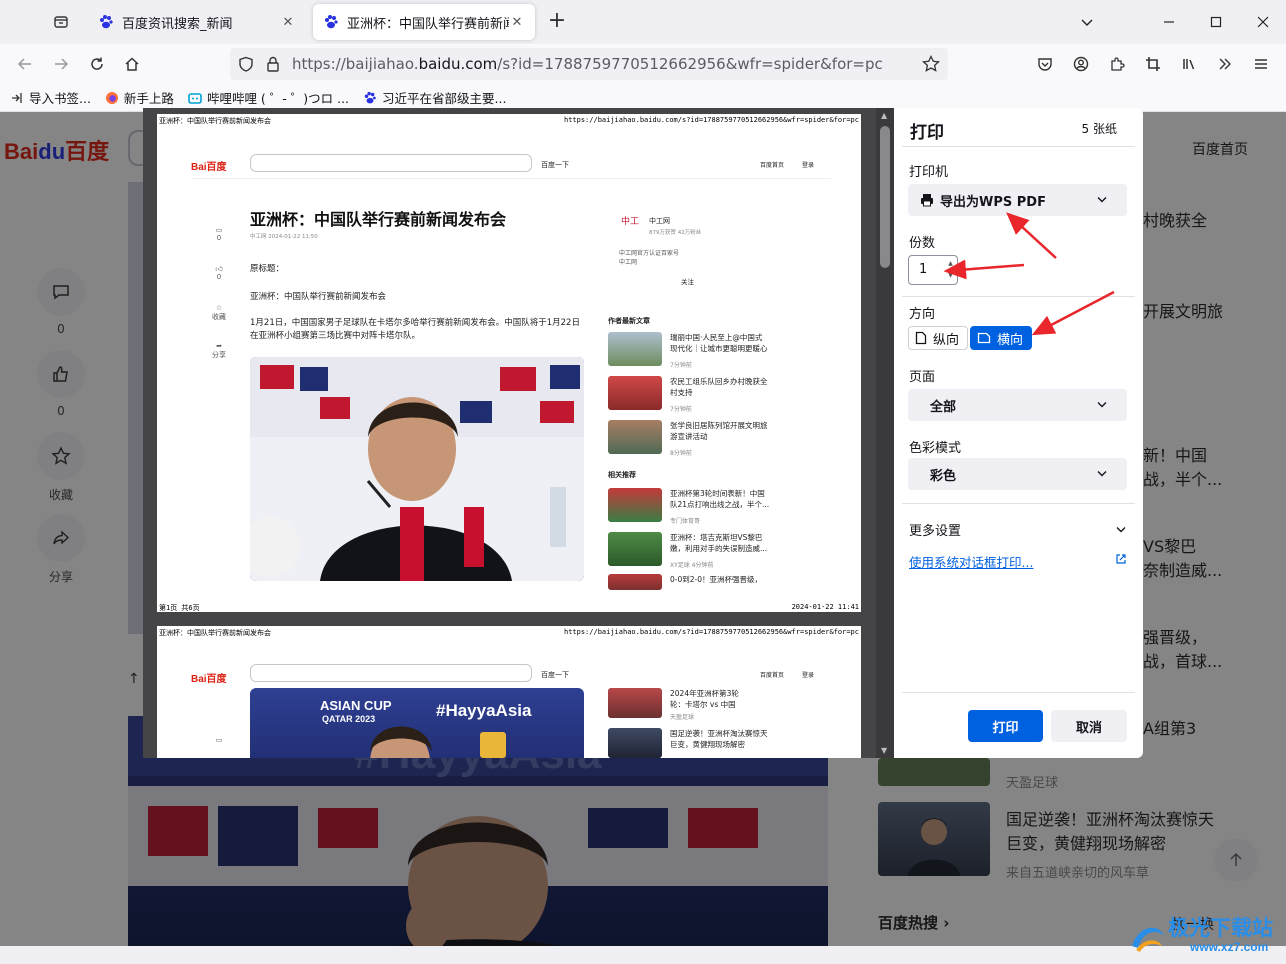  What do you see at coordinates (219, 234) in the screenshot?
I see `preview-comment-icon: ▭ 0` at bounding box center [219, 234].